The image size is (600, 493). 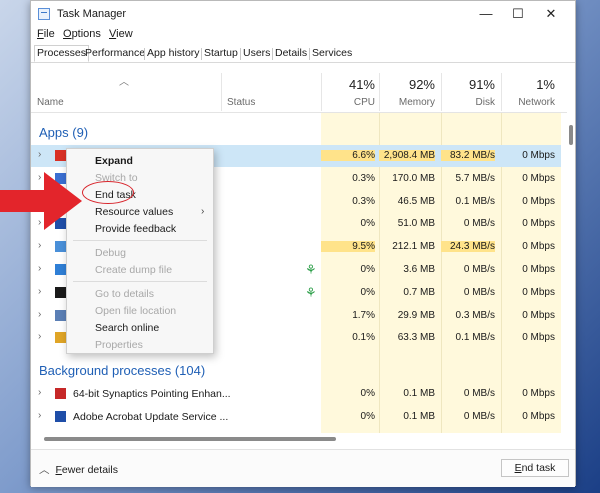 I want to click on fewer-details-link: ︿ Fewer details, so click(x=78, y=469).